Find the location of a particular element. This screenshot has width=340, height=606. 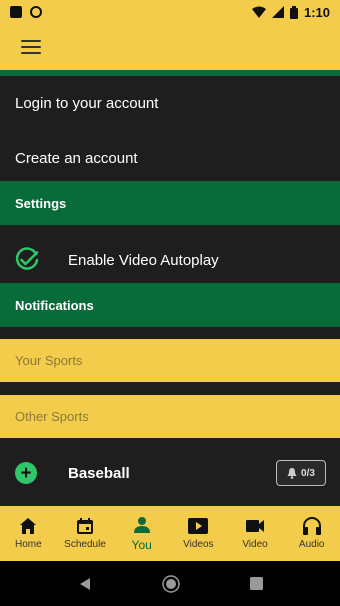

nav-you: You is located at coordinates (141, 533).